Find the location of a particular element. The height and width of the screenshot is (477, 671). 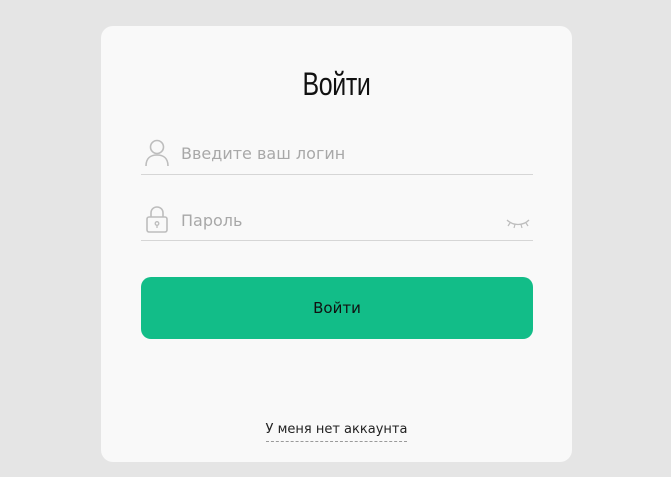

user-icon is located at coordinates (157, 153).